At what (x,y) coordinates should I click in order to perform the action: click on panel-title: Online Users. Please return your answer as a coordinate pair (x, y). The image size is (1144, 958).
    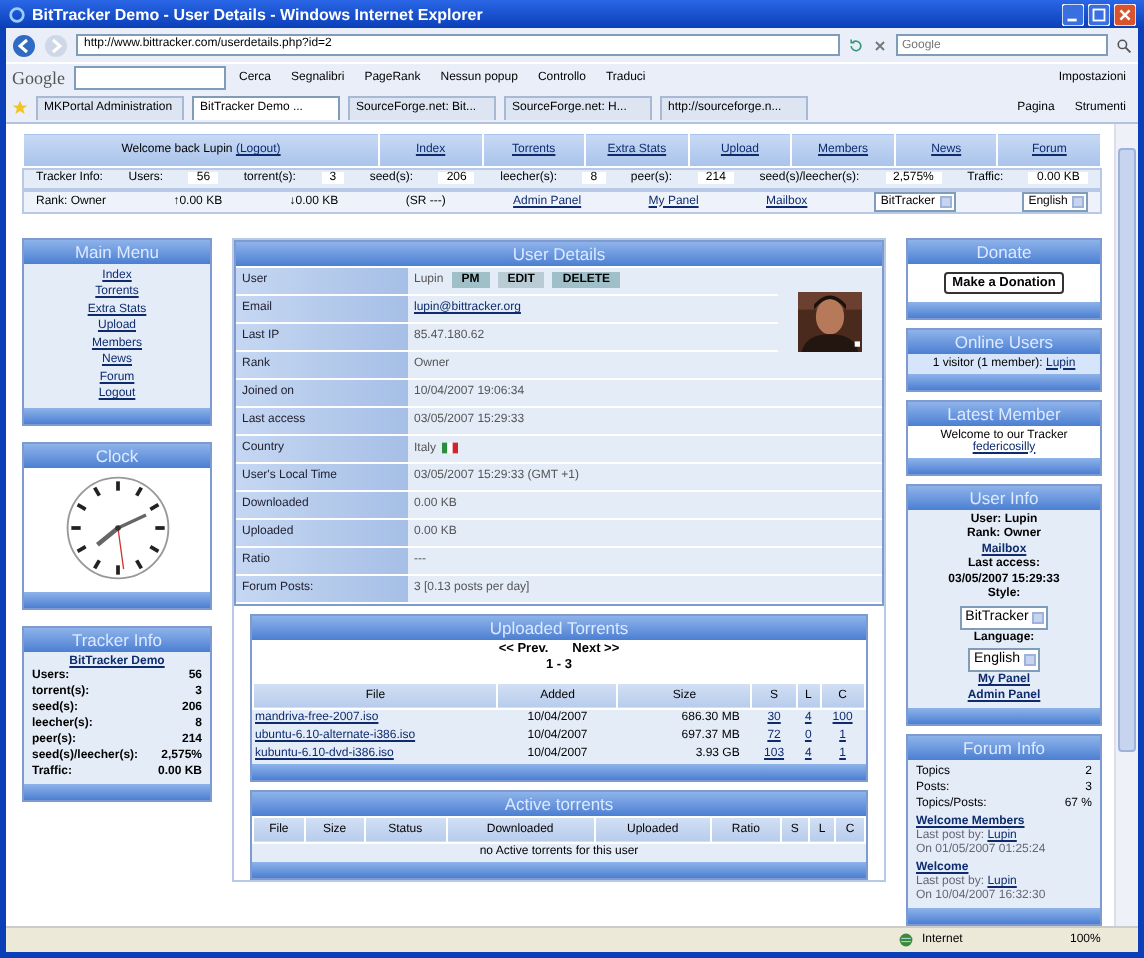
    Looking at the image, I should click on (1004, 341).